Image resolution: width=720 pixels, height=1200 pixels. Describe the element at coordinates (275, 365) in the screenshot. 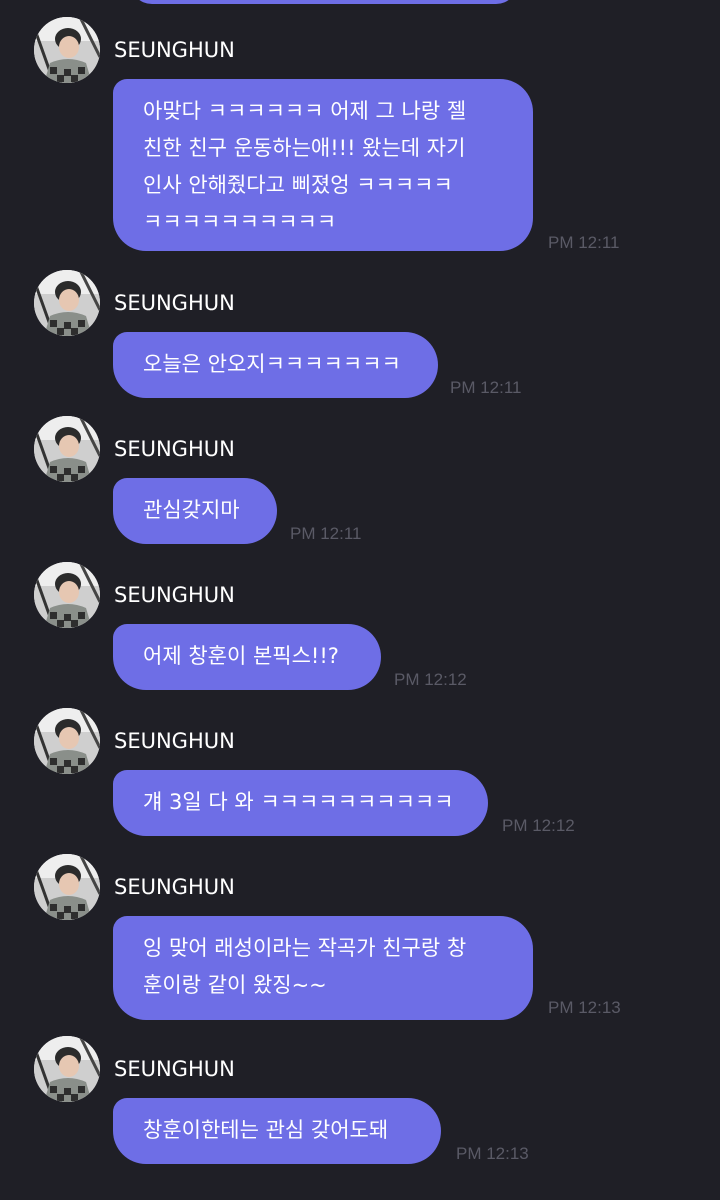

I see `message-bubble: 오늘은 안오지ㅋㅋㅋㅋㅋㅋㅋ` at that location.